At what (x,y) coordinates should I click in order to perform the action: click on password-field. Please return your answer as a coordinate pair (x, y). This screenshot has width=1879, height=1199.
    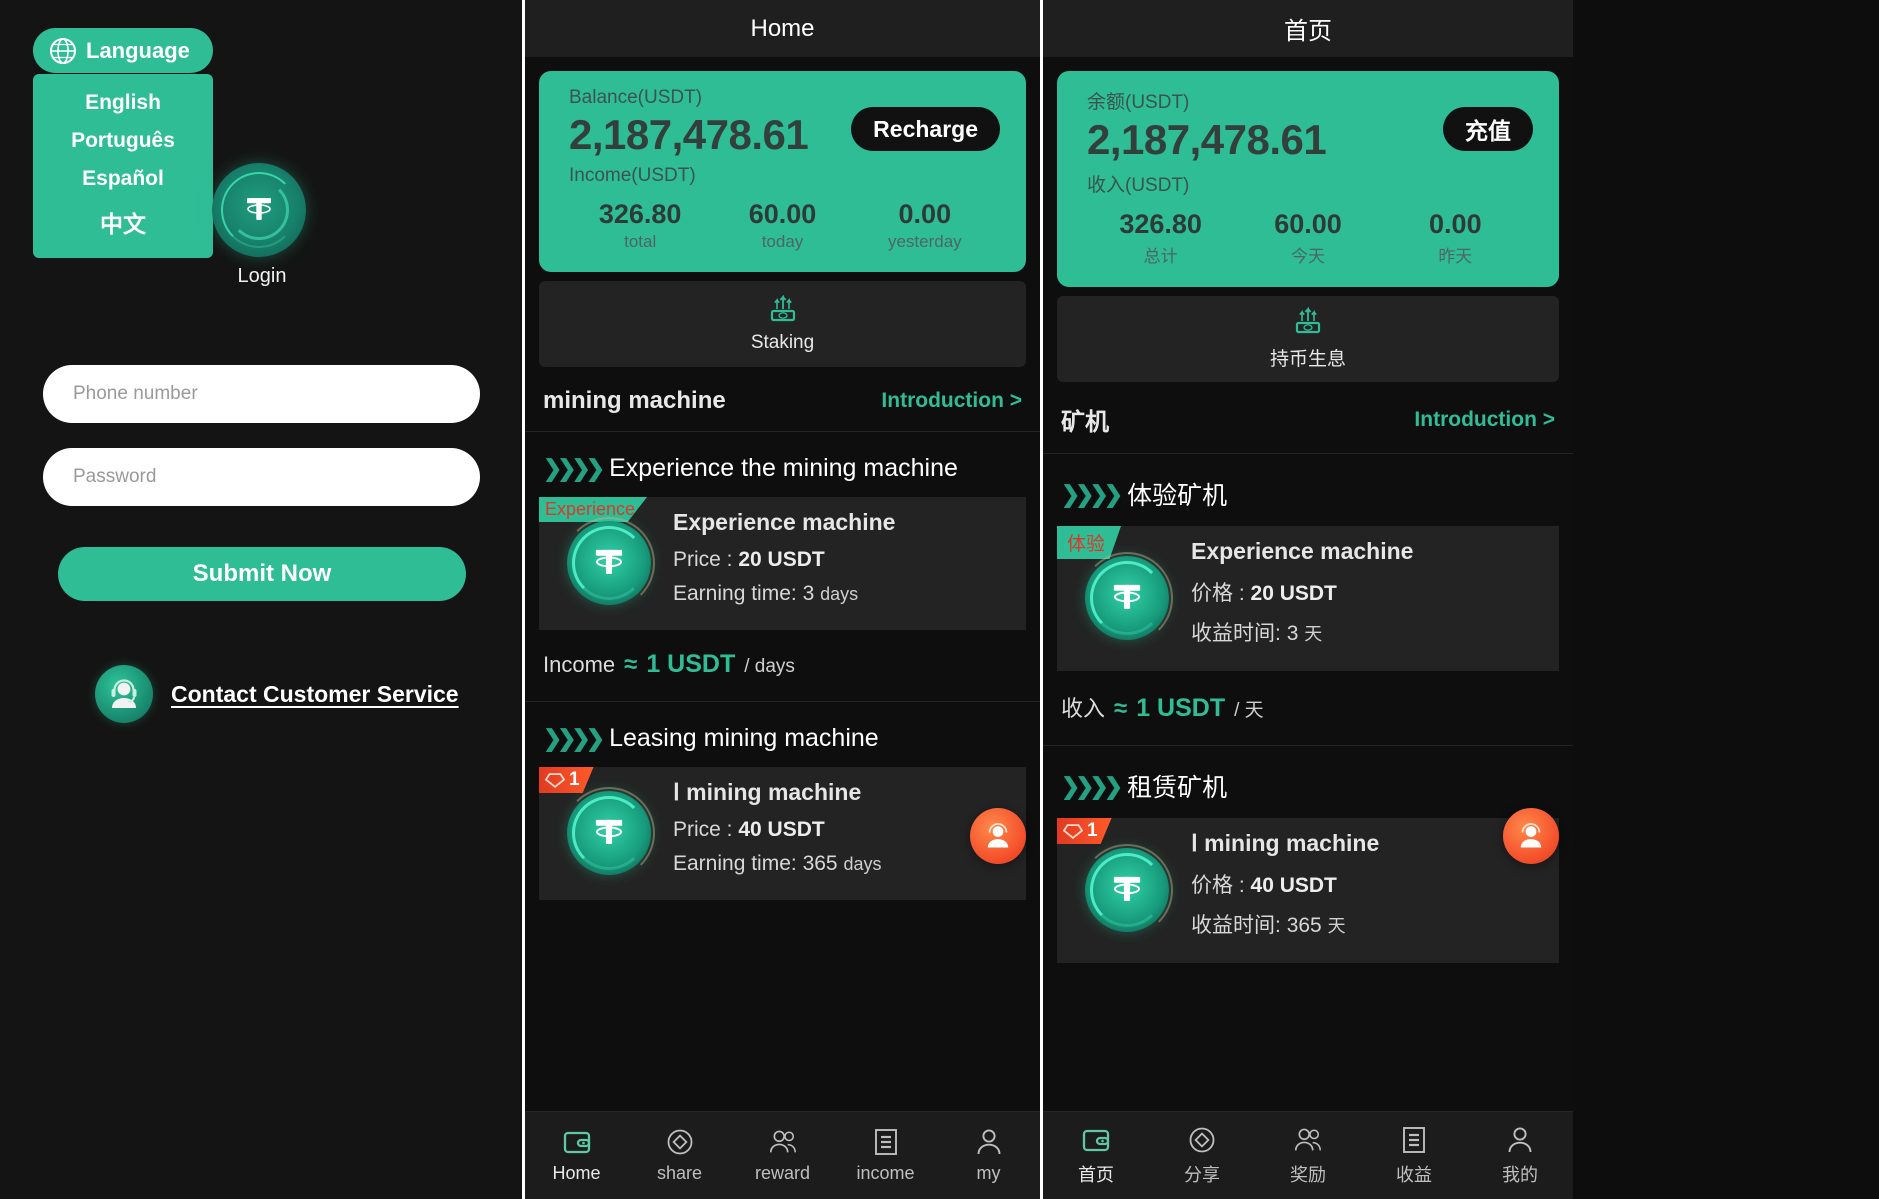
    Looking at the image, I should click on (261, 477).